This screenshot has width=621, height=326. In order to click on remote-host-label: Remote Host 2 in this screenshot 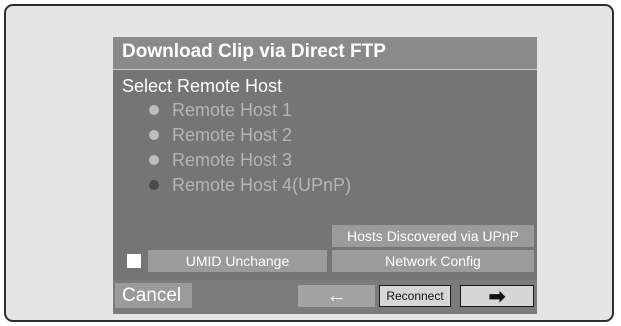, I will do `click(232, 135)`.